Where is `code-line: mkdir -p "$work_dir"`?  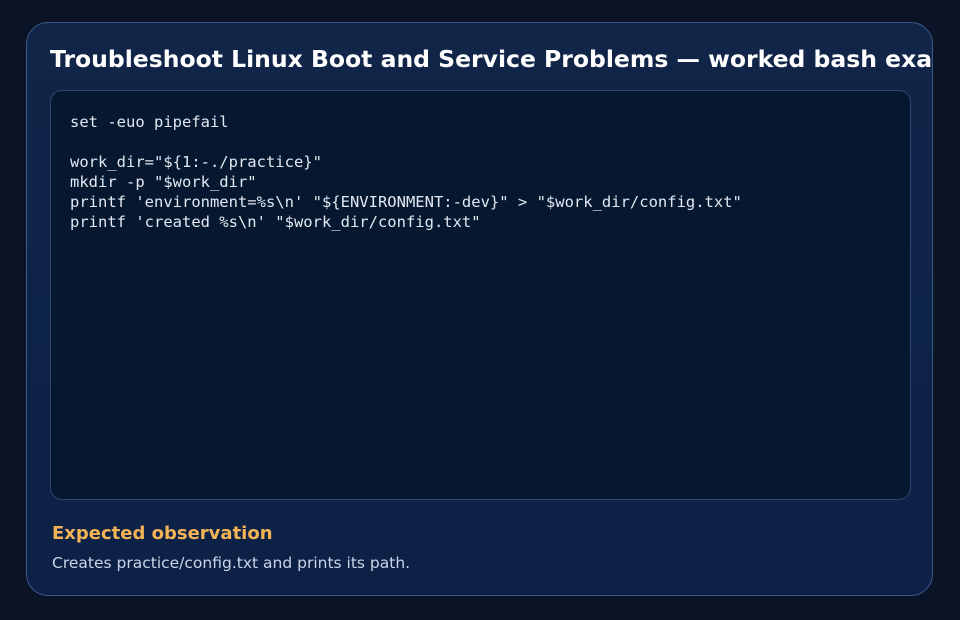
code-line: mkdir -p "$work_dir" is located at coordinates (163, 182).